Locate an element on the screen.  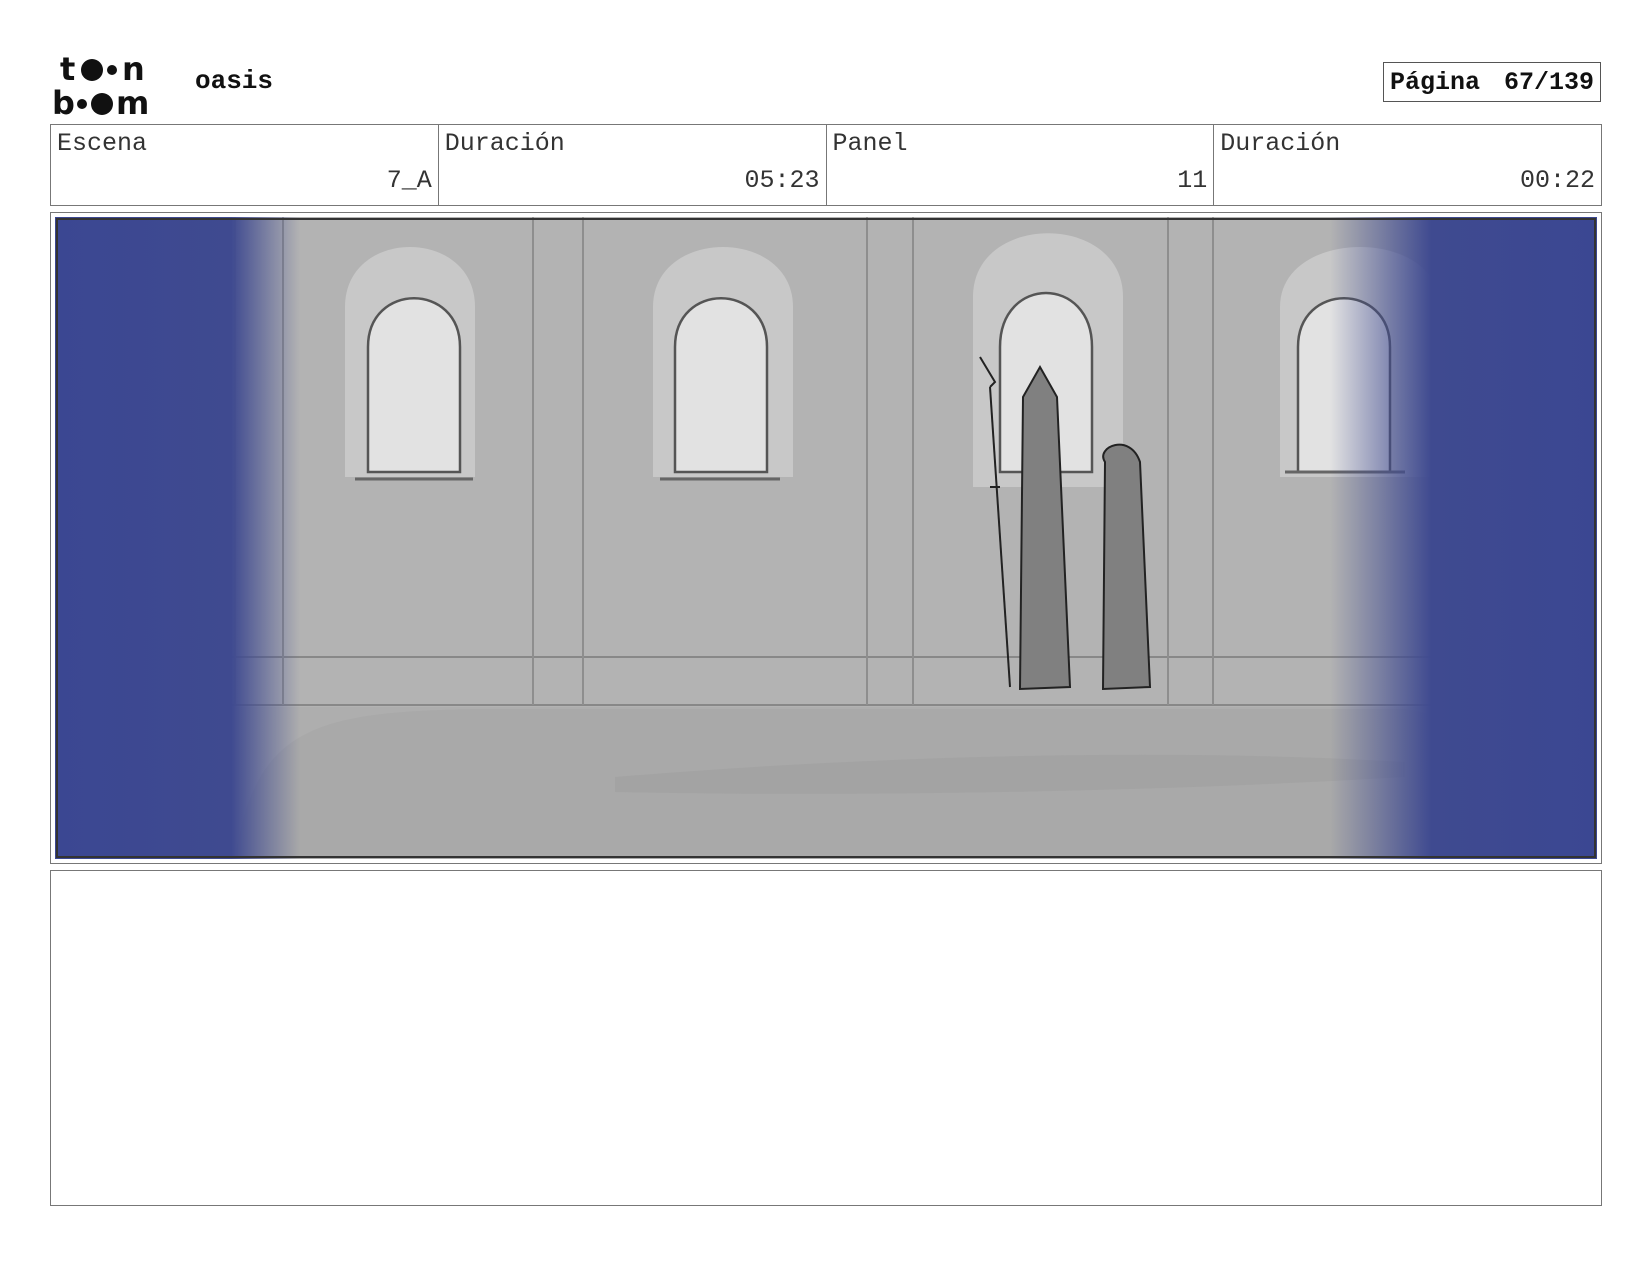
project-name: oasis is located at coordinates (234, 81).